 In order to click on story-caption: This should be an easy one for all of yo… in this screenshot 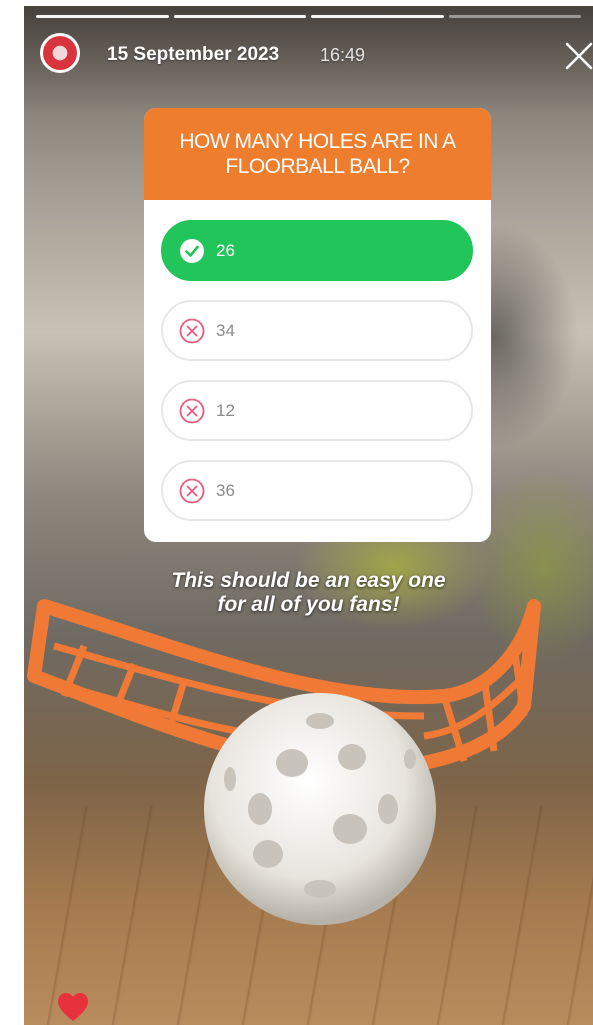, I will do `click(308, 593)`.